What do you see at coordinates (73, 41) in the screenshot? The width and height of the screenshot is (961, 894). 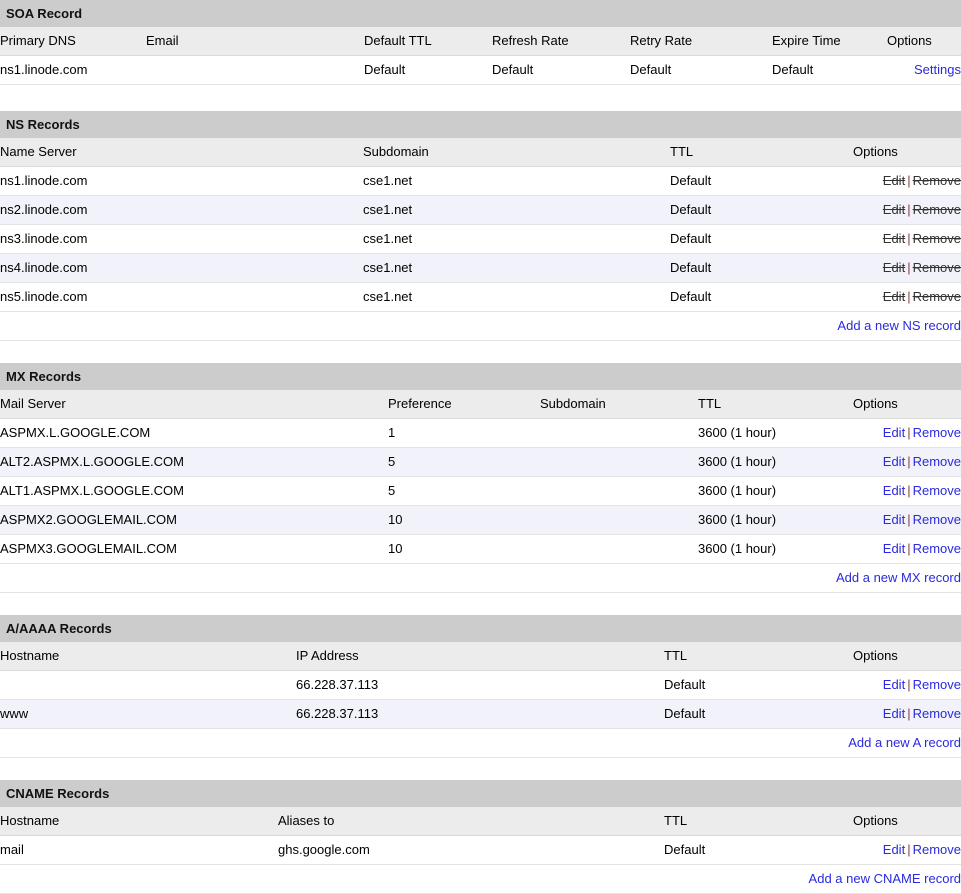 I see `col-primary-dns: Primary DNS` at bounding box center [73, 41].